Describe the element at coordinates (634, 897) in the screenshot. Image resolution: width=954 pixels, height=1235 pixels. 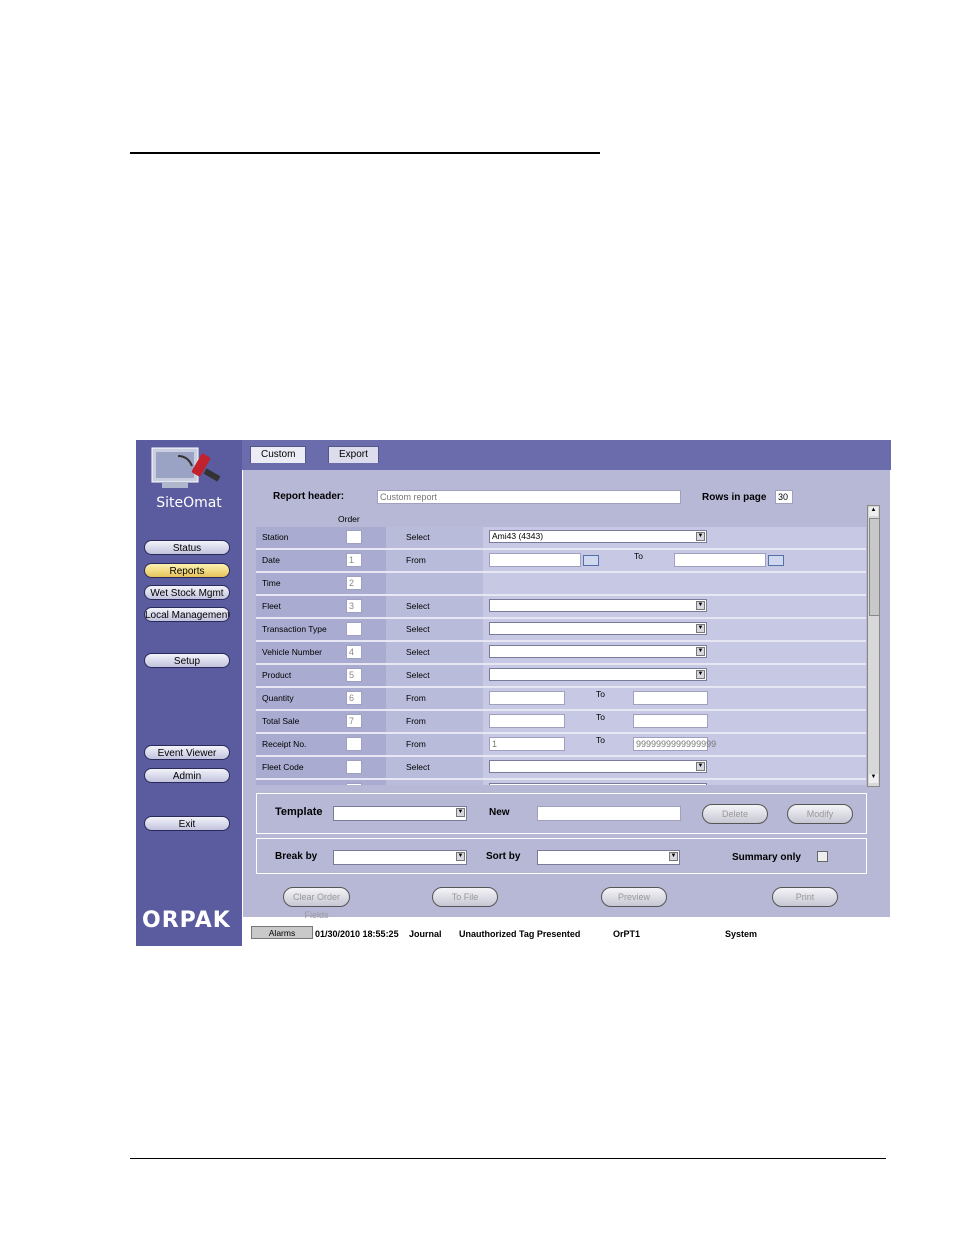
I see `preview-button: Preview` at that location.